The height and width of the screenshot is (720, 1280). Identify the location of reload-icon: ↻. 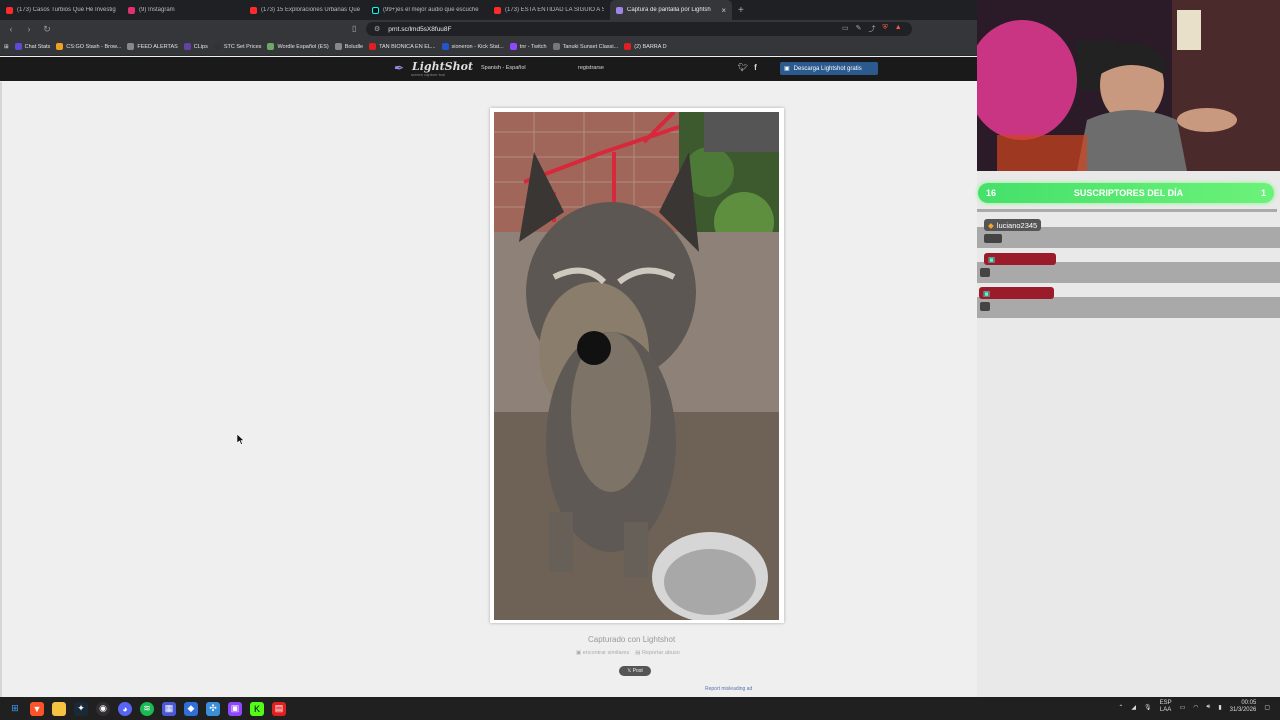
(47, 29).